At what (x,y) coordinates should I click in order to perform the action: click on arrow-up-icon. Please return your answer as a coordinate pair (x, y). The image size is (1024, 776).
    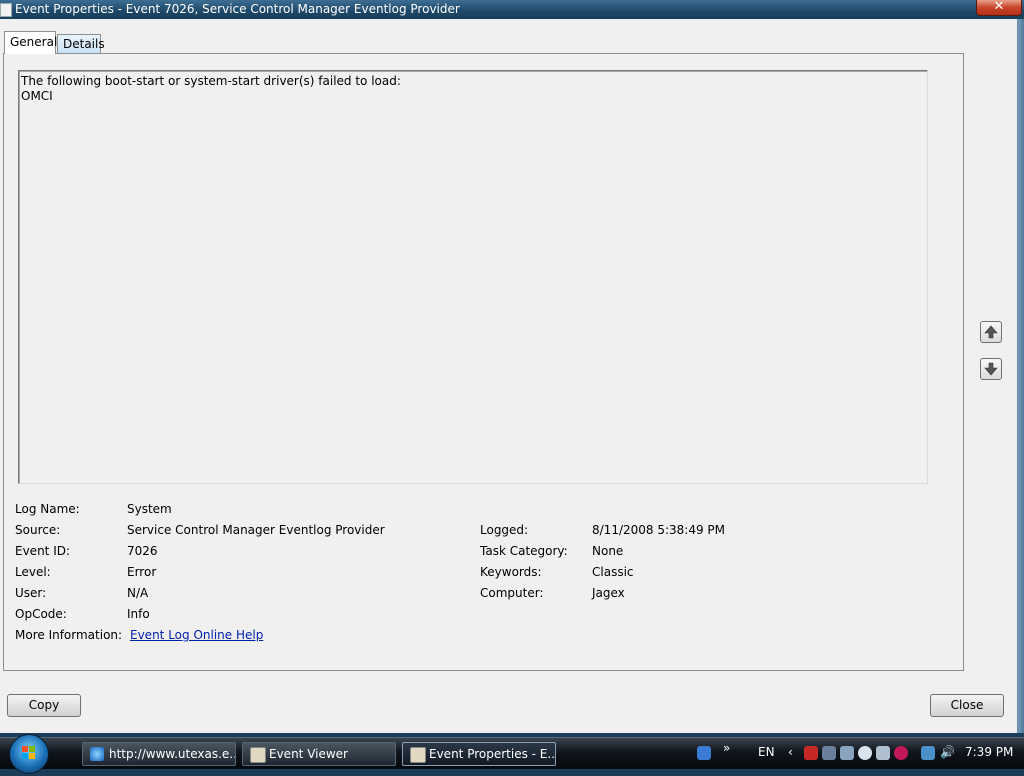
    Looking at the image, I should click on (991, 332).